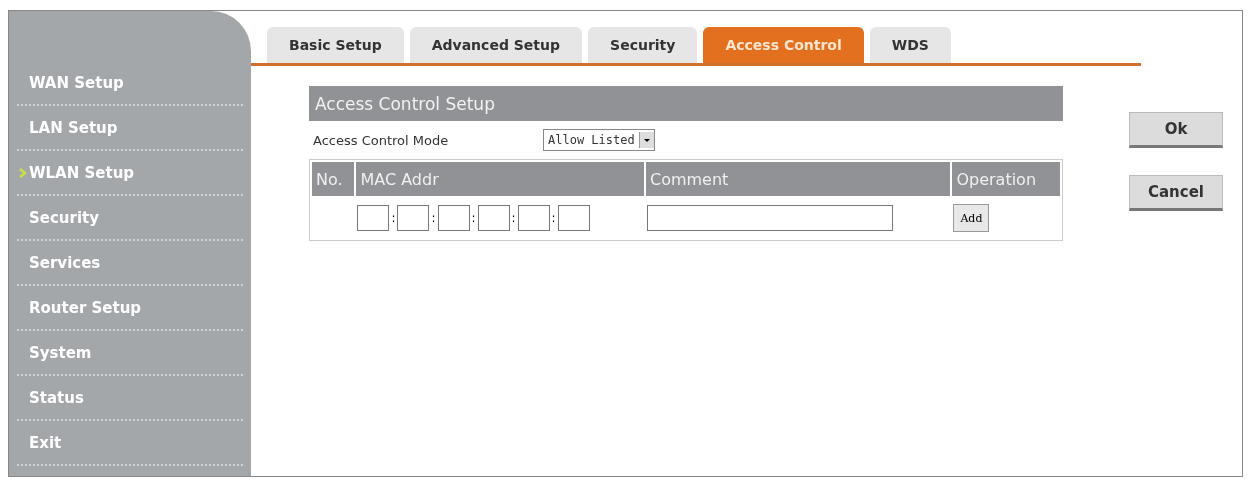 The image size is (1248, 481). Describe the element at coordinates (971, 218) in the screenshot. I see `add-button: Add` at that location.